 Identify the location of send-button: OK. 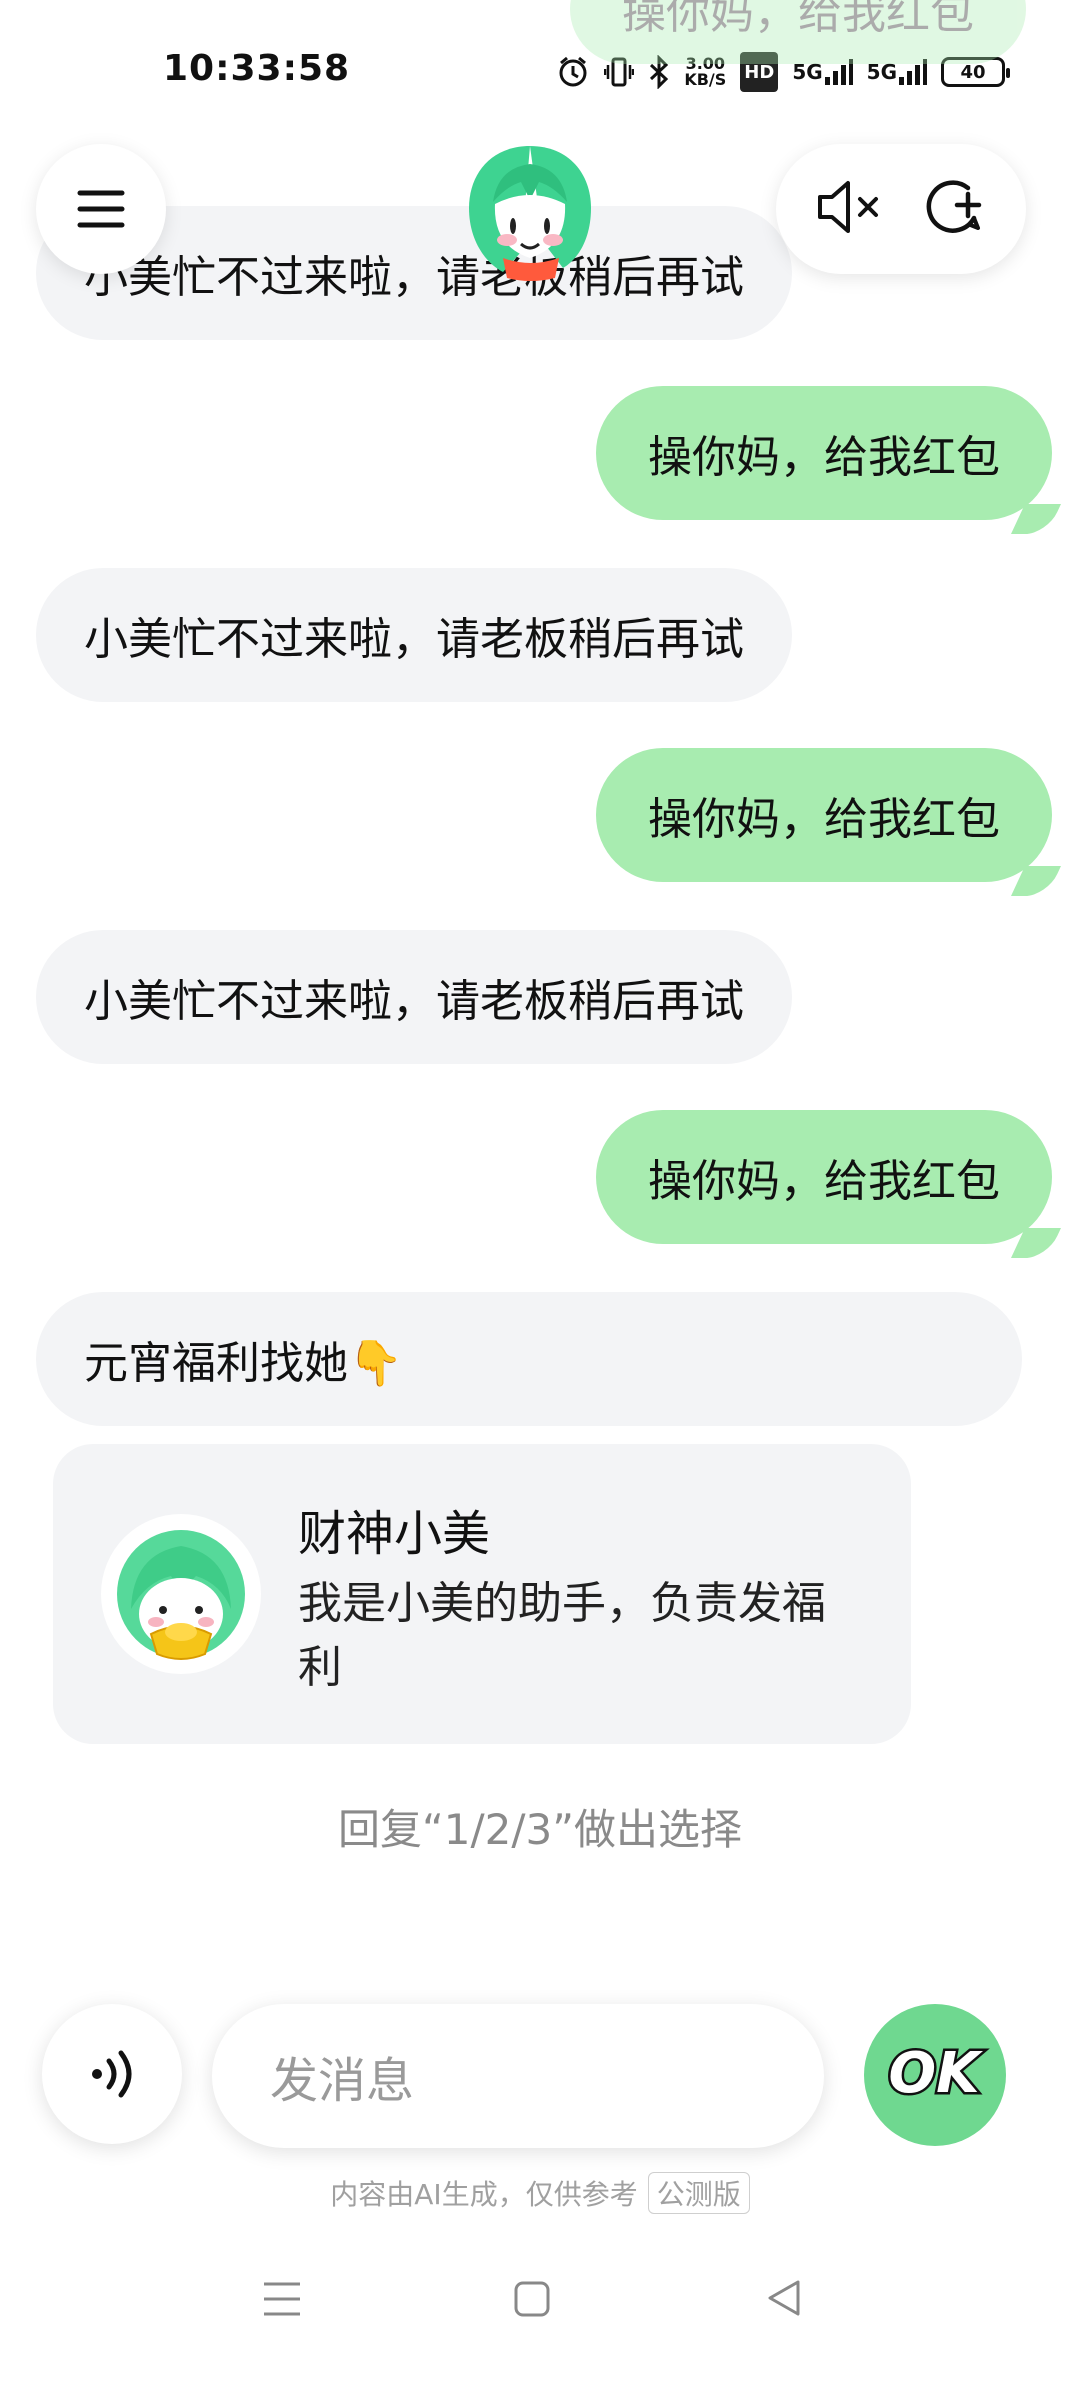
(935, 2075).